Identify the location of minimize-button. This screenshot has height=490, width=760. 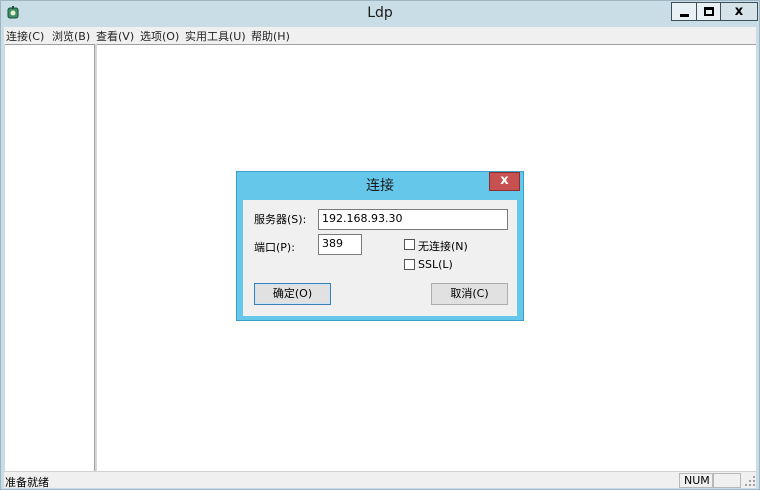
(684, 11).